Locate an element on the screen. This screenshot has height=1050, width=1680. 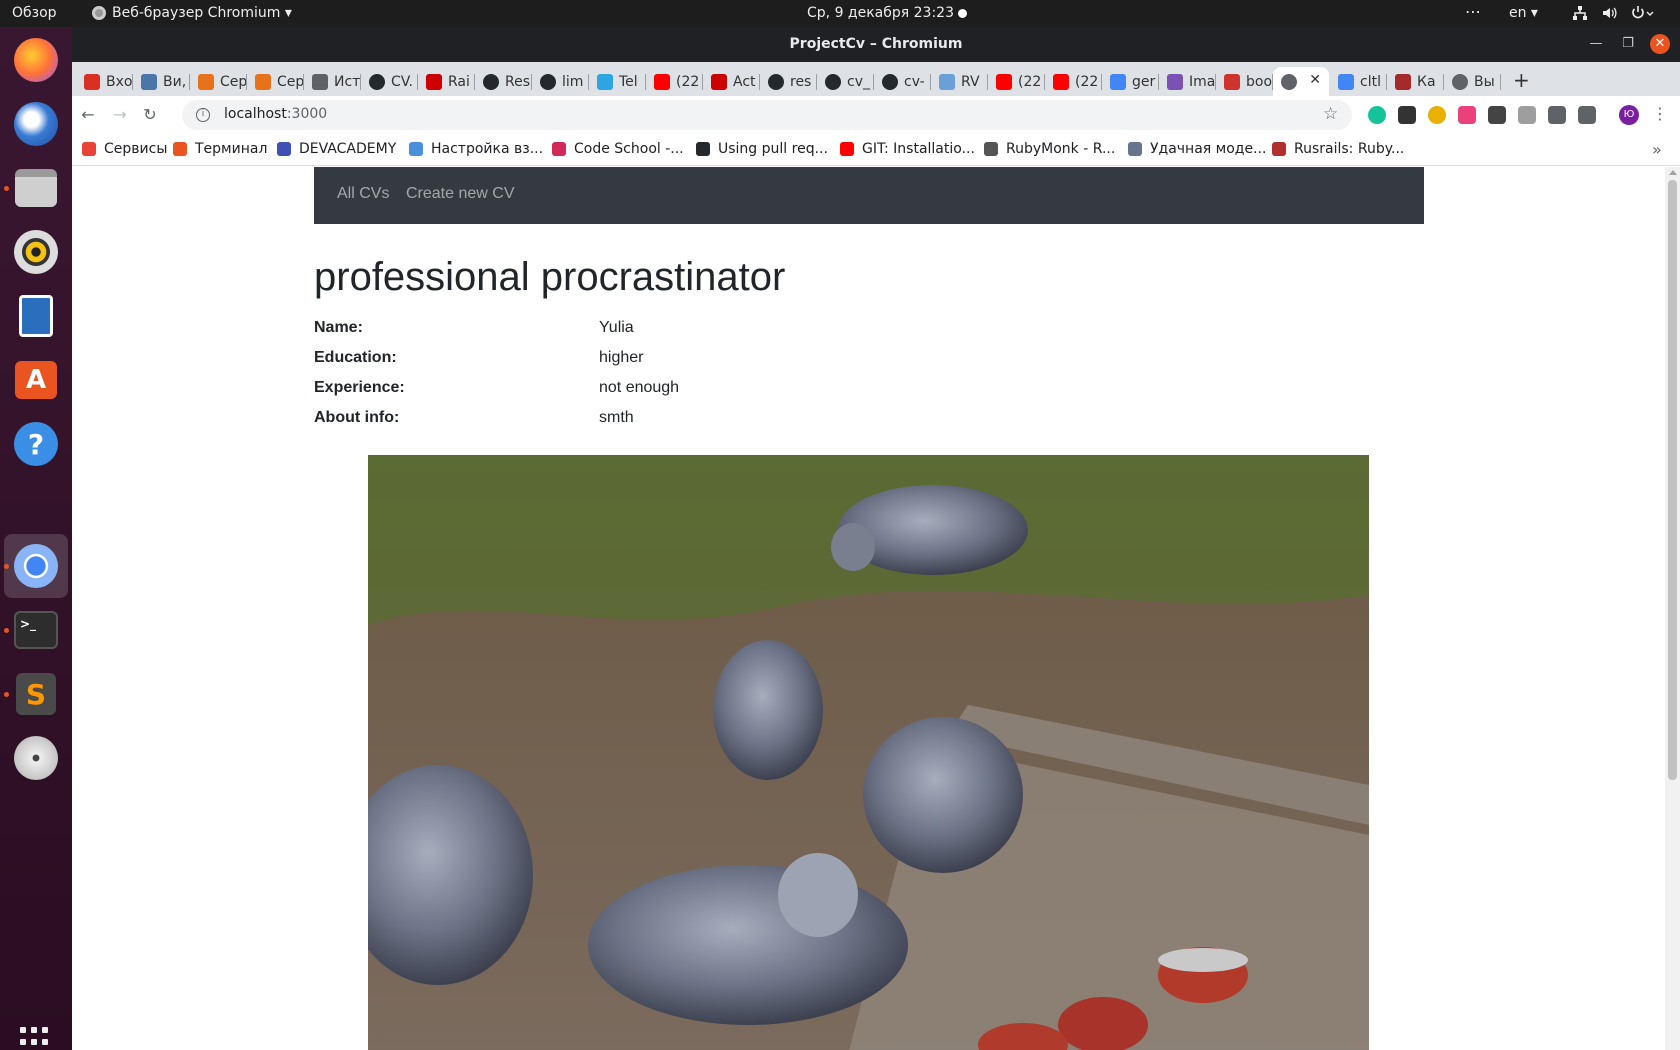
tab: RV is located at coordinates (959, 81).